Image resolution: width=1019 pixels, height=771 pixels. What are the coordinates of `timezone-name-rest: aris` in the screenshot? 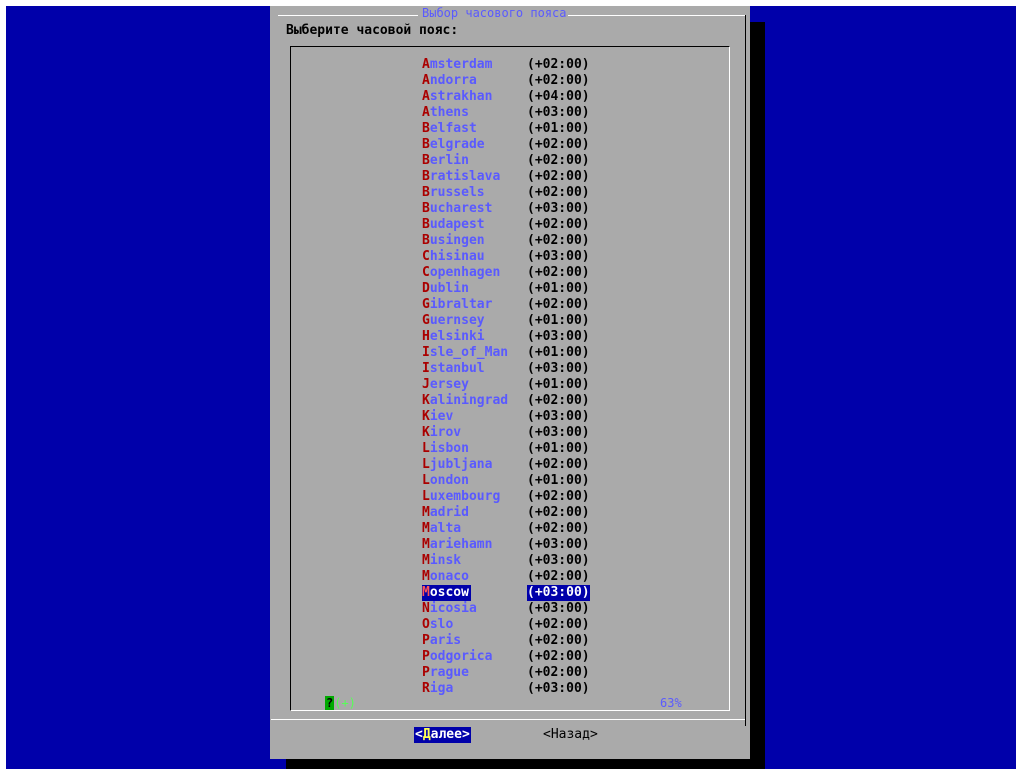 It's located at (445, 640).